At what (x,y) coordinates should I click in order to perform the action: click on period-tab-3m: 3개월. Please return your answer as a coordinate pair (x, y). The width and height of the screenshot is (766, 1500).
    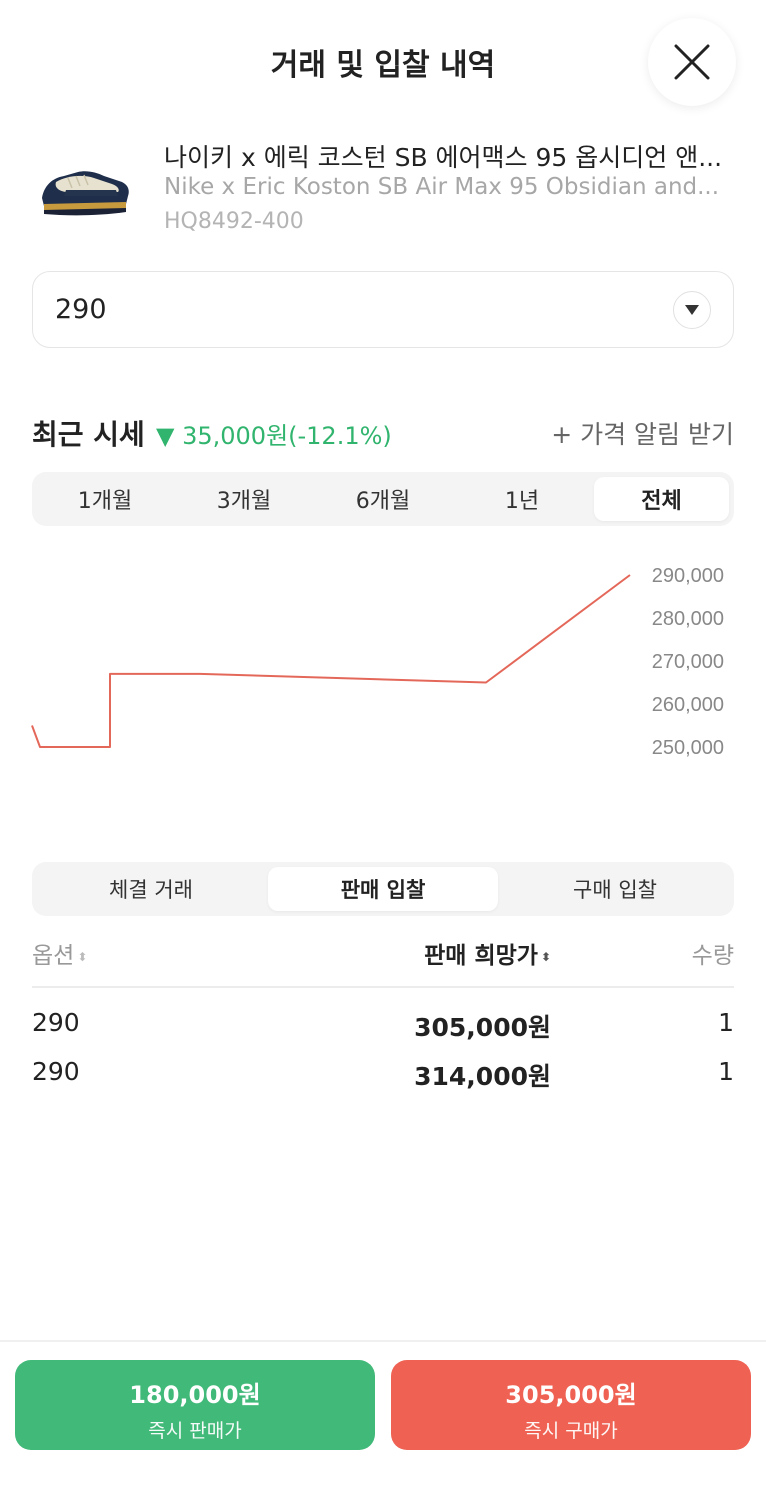
    Looking at the image, I should click on (244, 499).